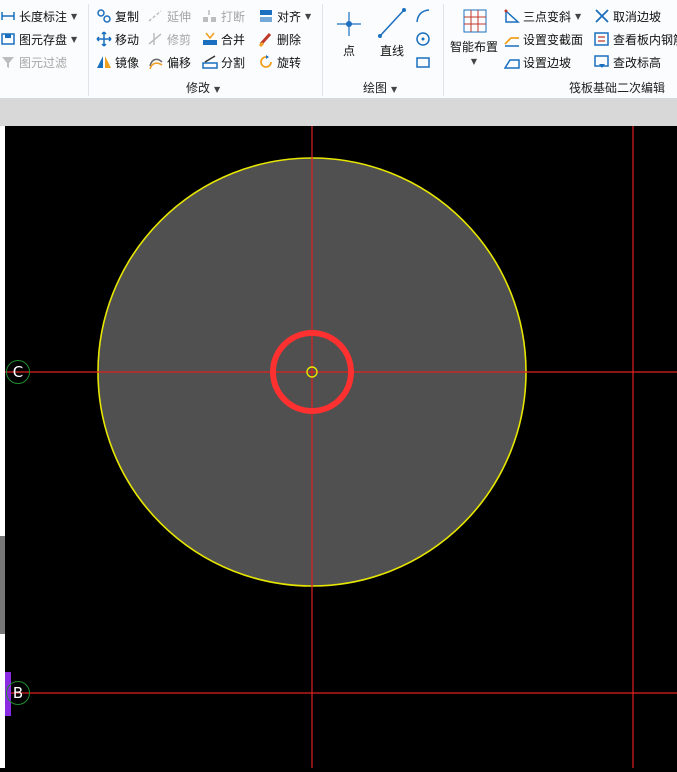 The image size is (677, 772). What do you see at coordinates (210, 39) in the screenshot?
I see `merge-icon` at bounding box center [210, 39].